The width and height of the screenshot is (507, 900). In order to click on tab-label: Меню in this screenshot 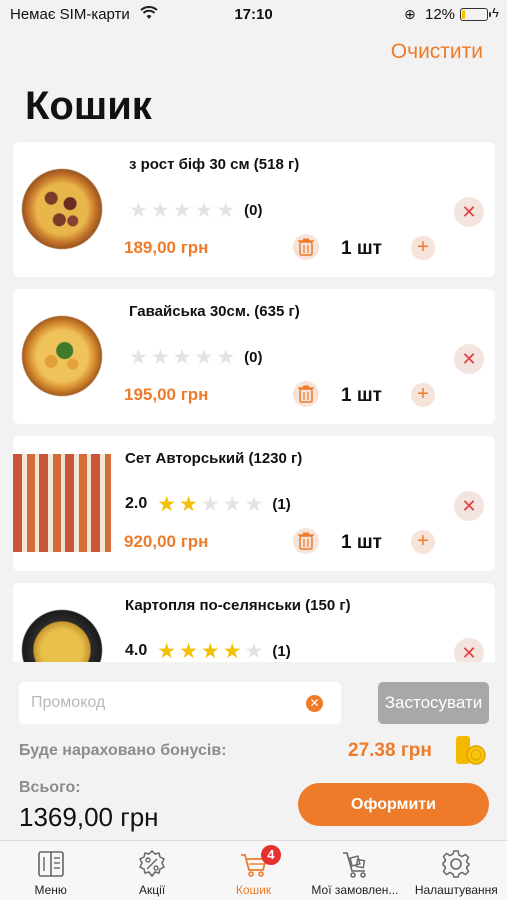, I will do `click(50, 890)`.